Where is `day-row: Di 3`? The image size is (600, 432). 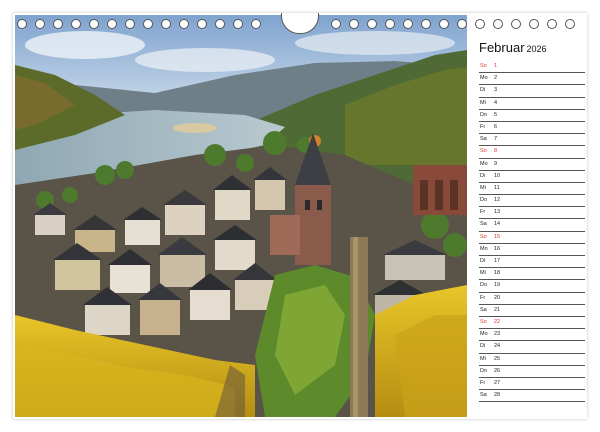
day-row: Di 3 is located at coordinates (532, 91).